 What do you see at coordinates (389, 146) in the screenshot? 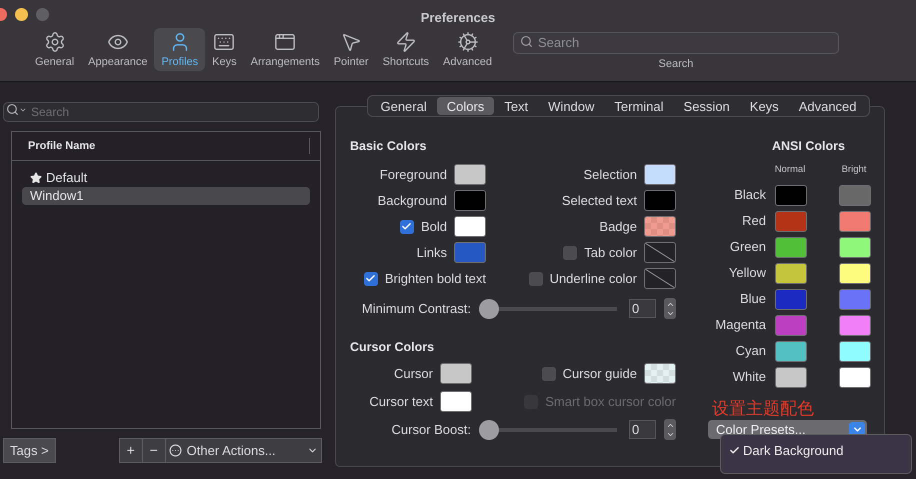
I see `section-title: Basic Colors` at bounding box center [389, 146].